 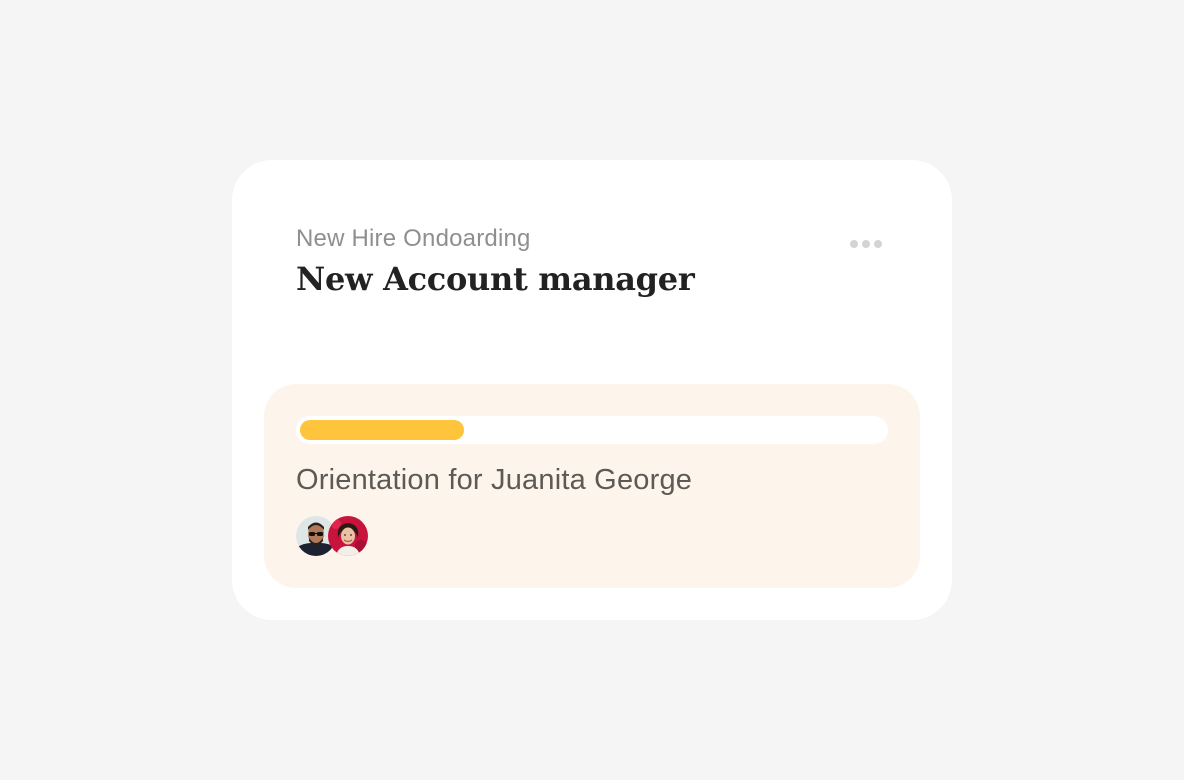 I want to click on more-options-button, so click(x=866, y=244).